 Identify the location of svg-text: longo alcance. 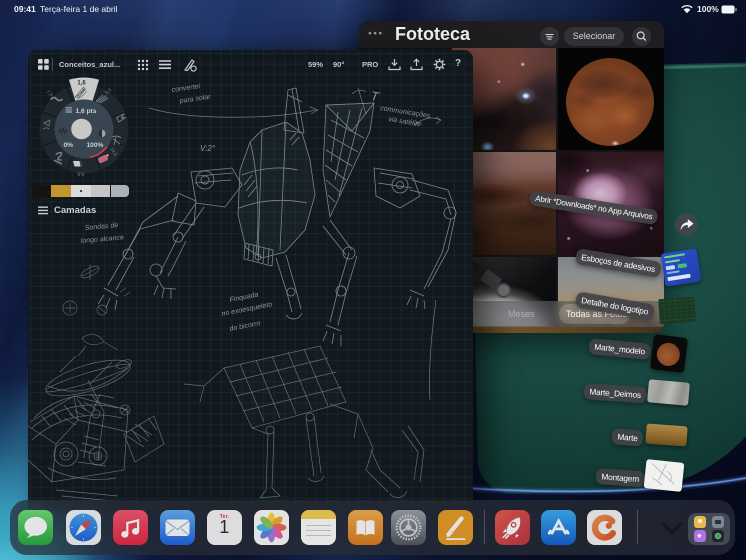
(103, 239).